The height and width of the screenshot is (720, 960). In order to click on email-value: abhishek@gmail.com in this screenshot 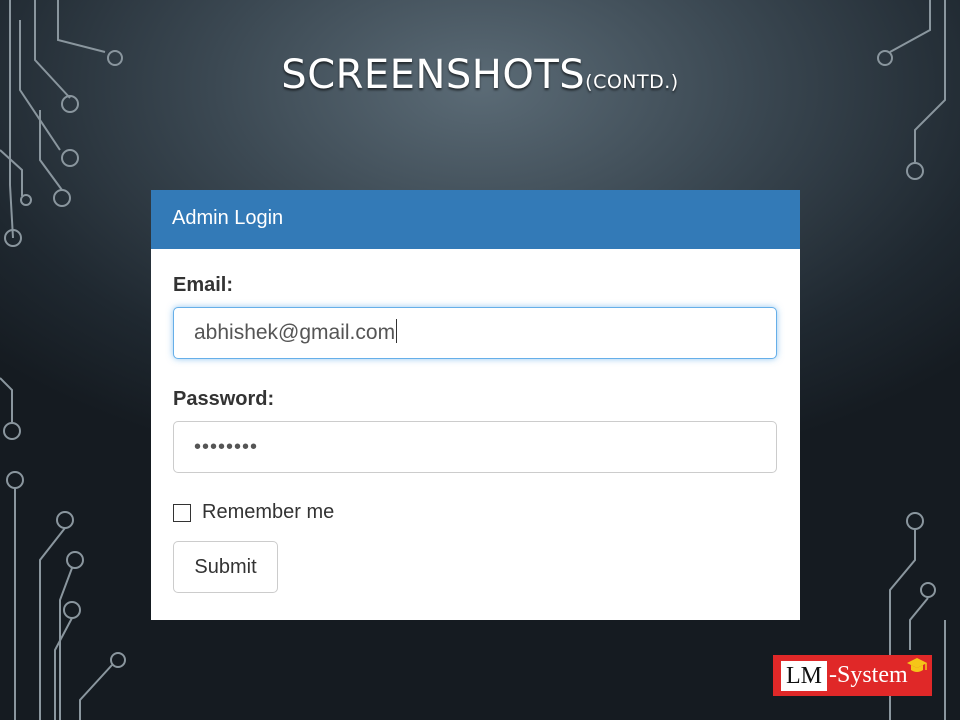, I will do `click(295, 332)`.